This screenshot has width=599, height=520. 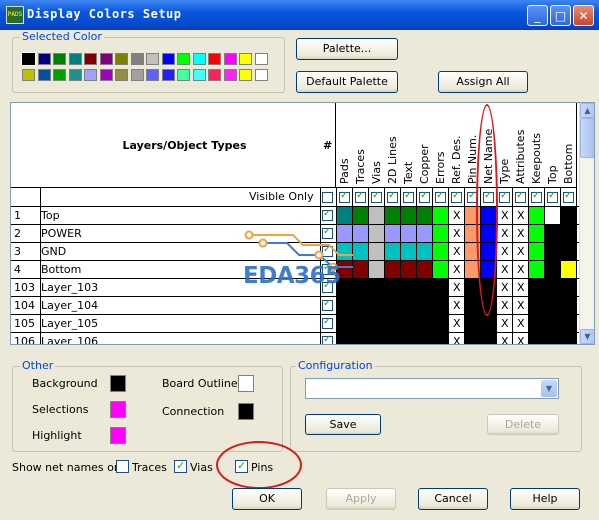 What do you see at coordinates (587, 336) in the screenshot?
I see `scroll-down-arrow-icon: ▼` at bounding box center [587, 336].